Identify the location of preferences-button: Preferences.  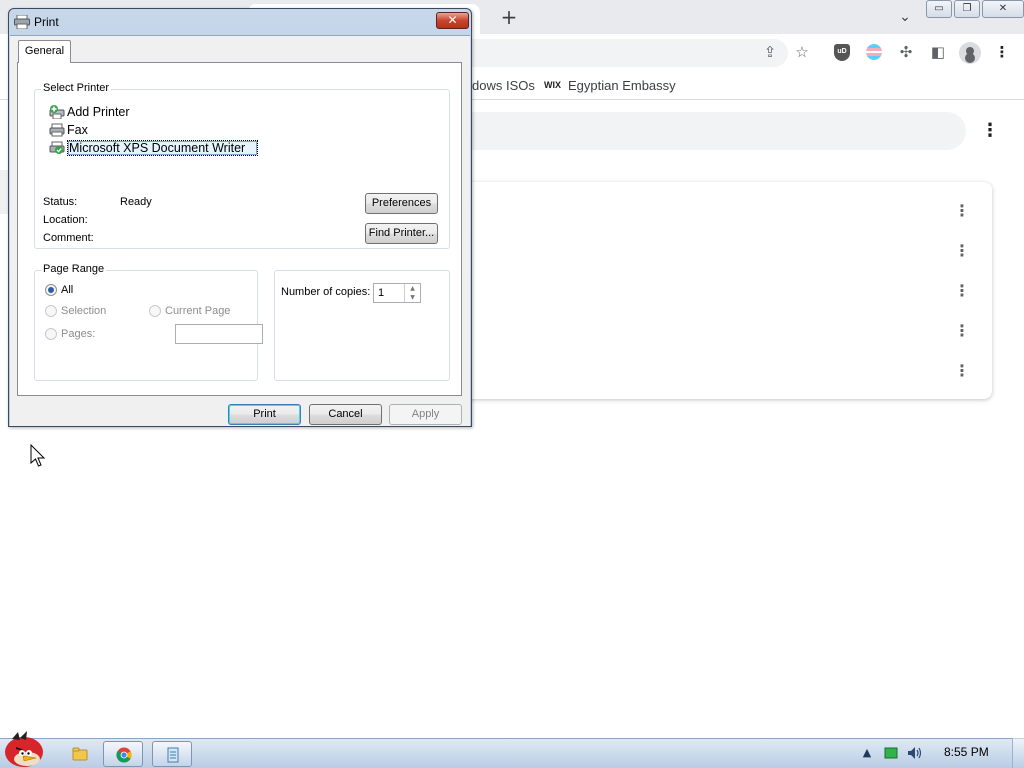
(401, 203).